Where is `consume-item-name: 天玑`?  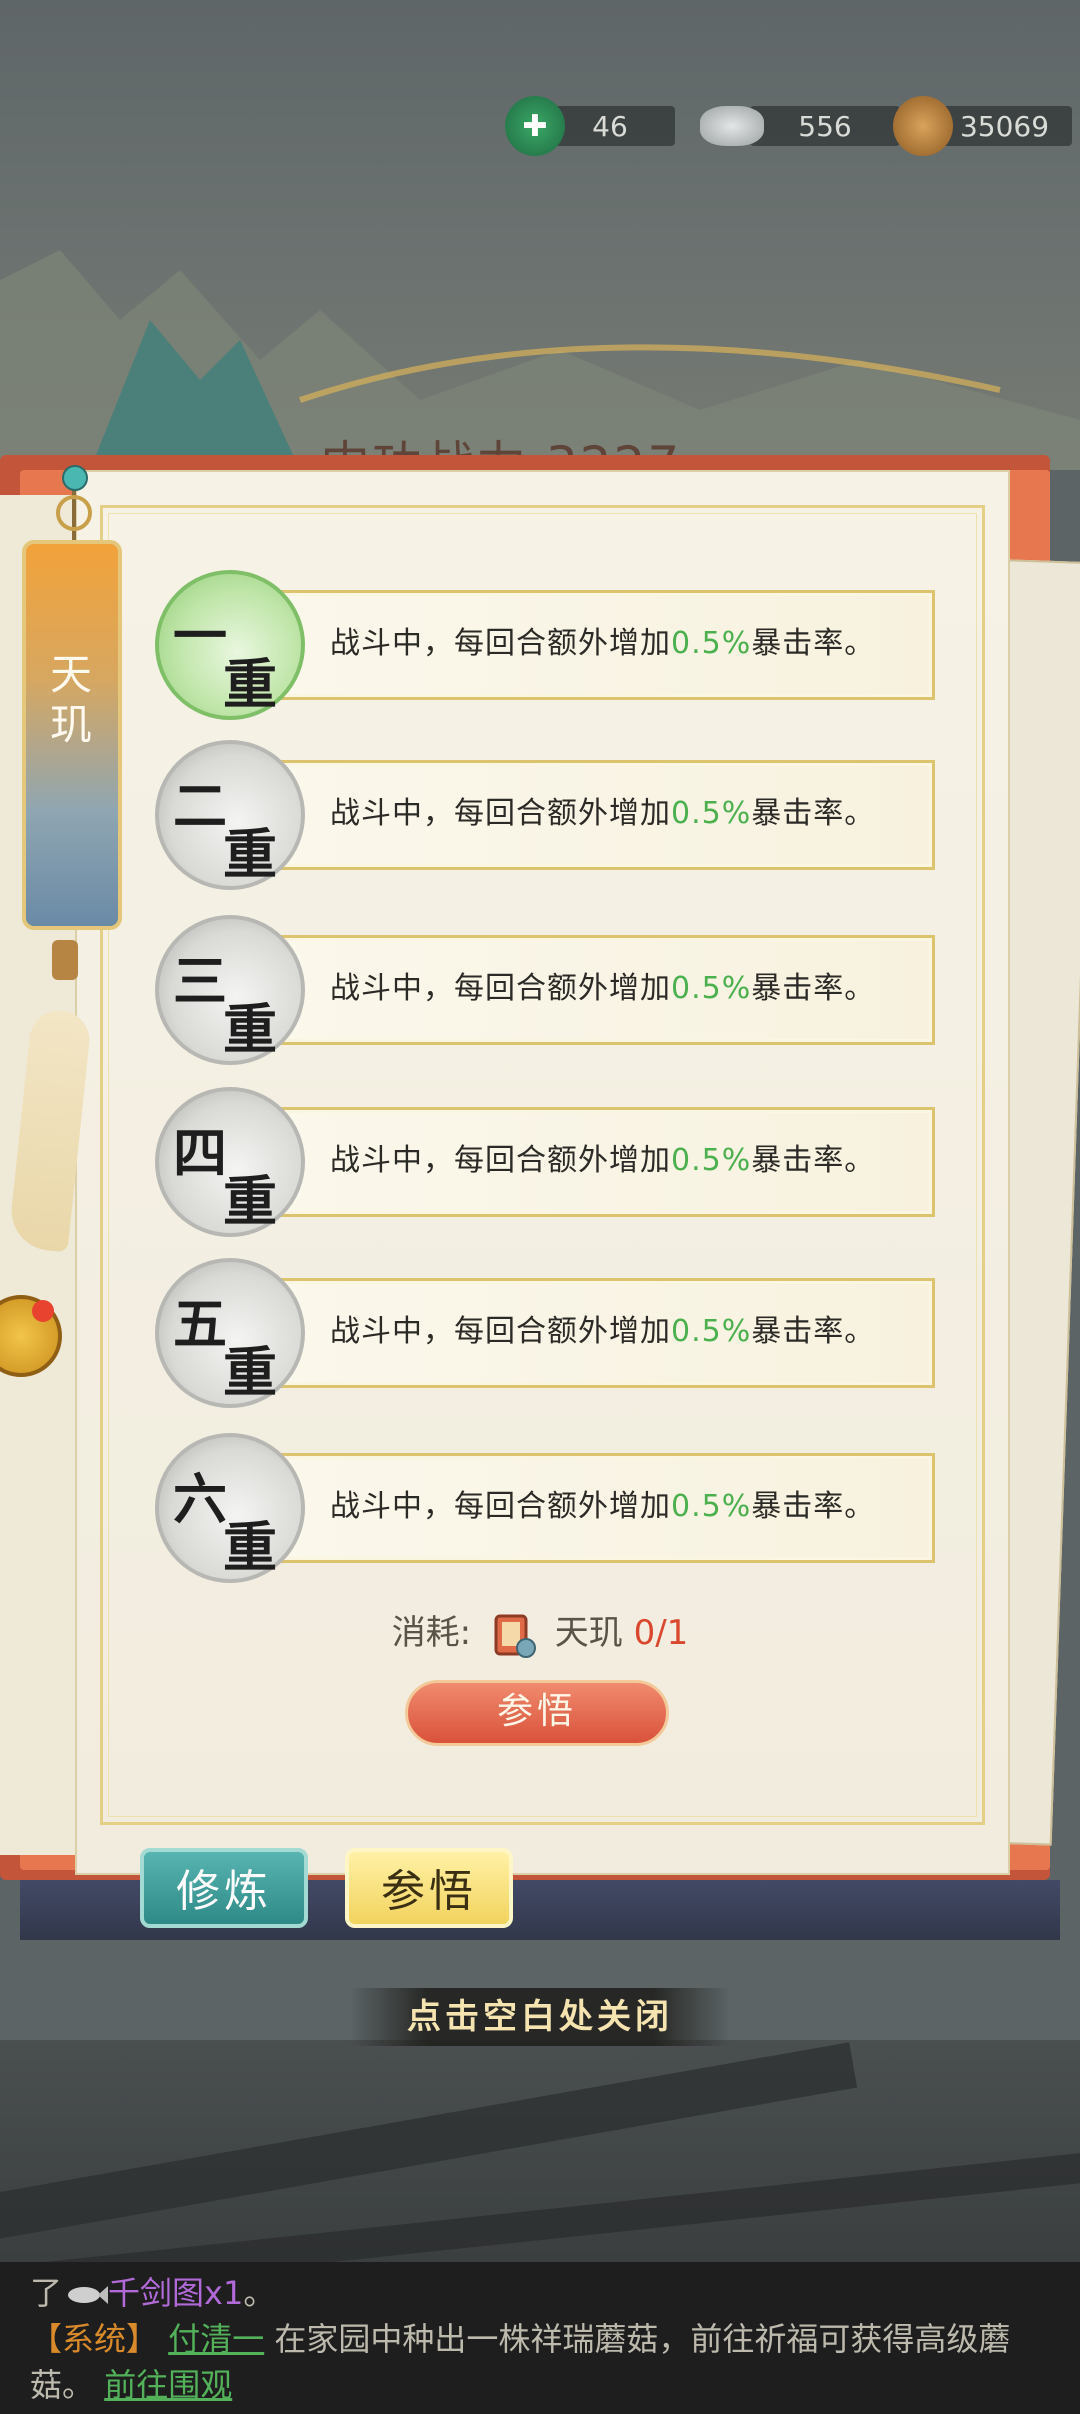 consume-item-name: 天玑 is located at coordinates (588, 1633).